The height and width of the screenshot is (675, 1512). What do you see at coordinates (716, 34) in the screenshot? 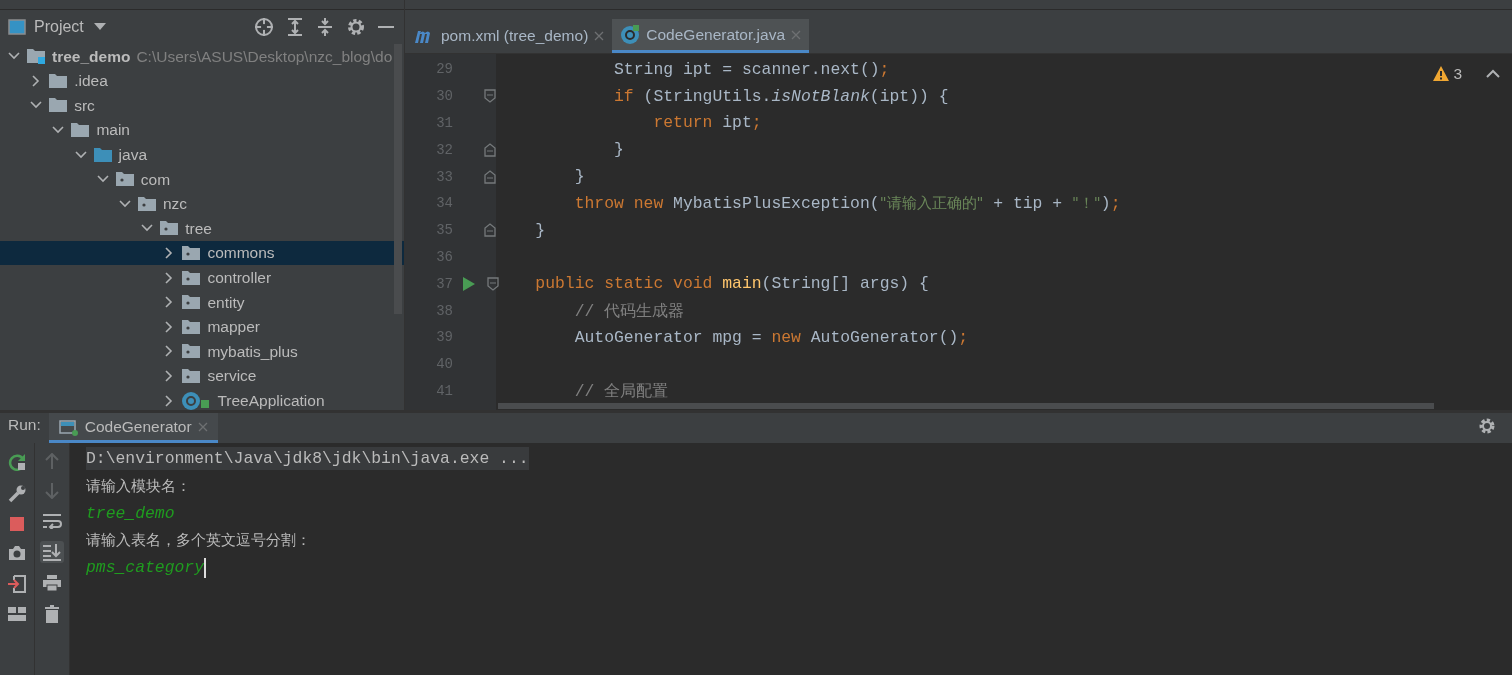
I see `tab-label: CodeGenerator.java` at bounding box center [716, 34].